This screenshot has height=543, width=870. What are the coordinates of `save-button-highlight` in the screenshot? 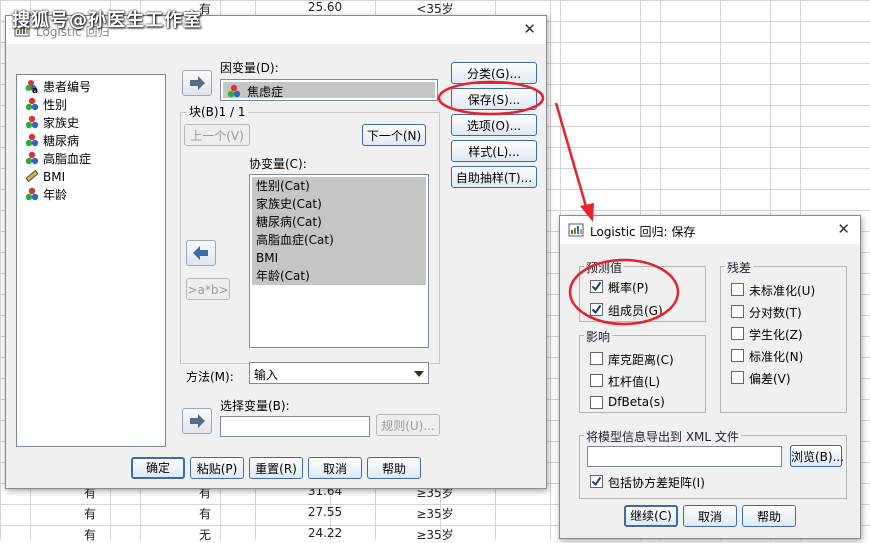 It's located at (491, 98).